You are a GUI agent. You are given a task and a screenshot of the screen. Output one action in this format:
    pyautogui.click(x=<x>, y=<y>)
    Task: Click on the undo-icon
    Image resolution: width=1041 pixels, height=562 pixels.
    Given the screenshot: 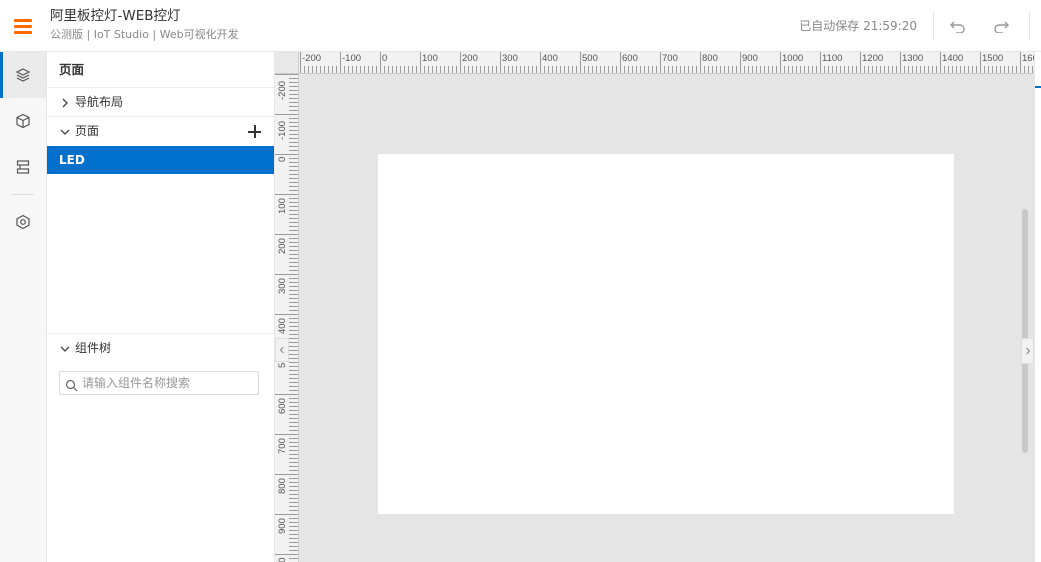 What is the action you would take?
    pyautogui.click(x=957, y=27)
    